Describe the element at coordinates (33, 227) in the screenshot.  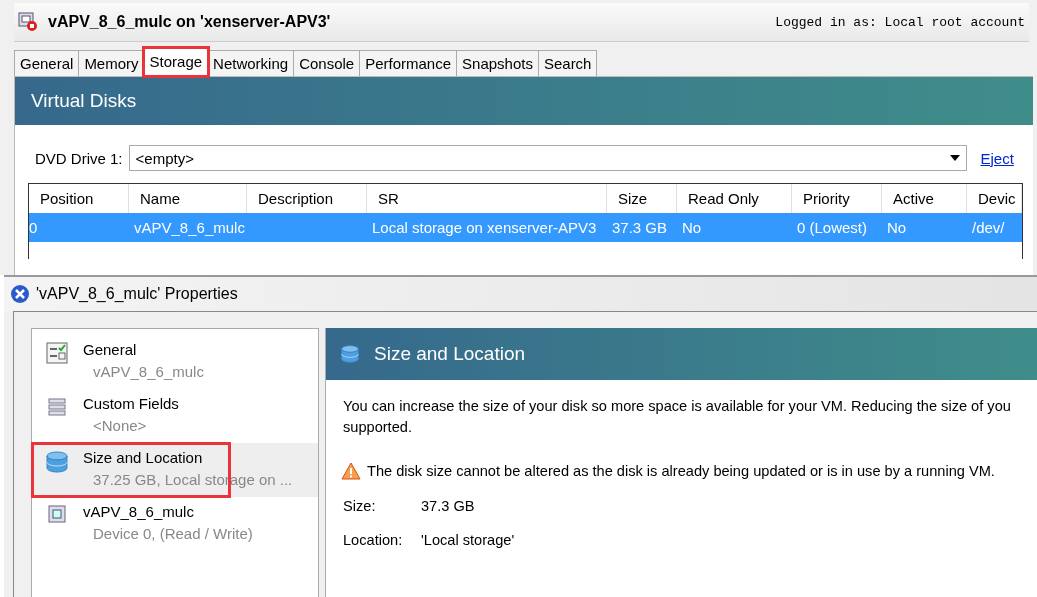
I see `table-cell: 0` at that location.